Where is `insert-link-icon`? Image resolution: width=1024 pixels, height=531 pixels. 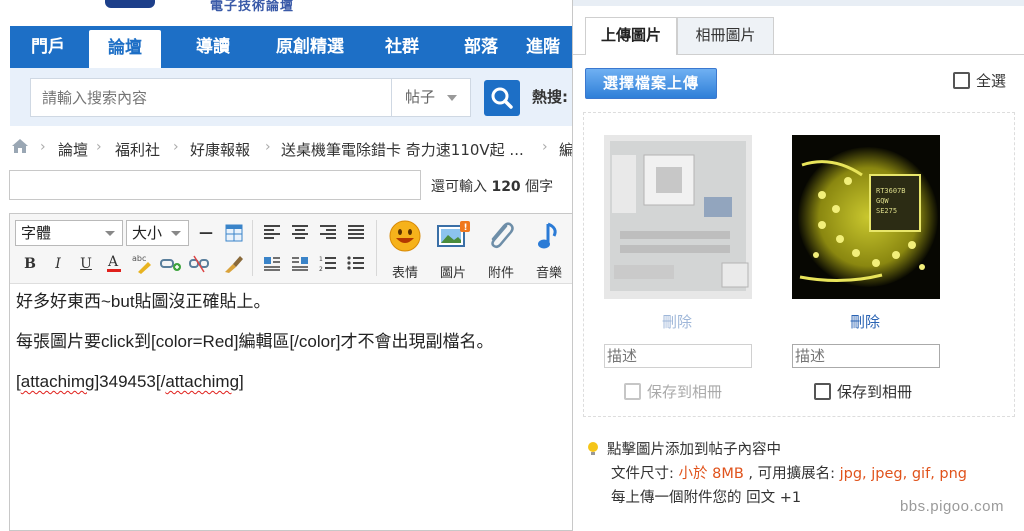 insert-link-icon is located at coordinates (170, 264).